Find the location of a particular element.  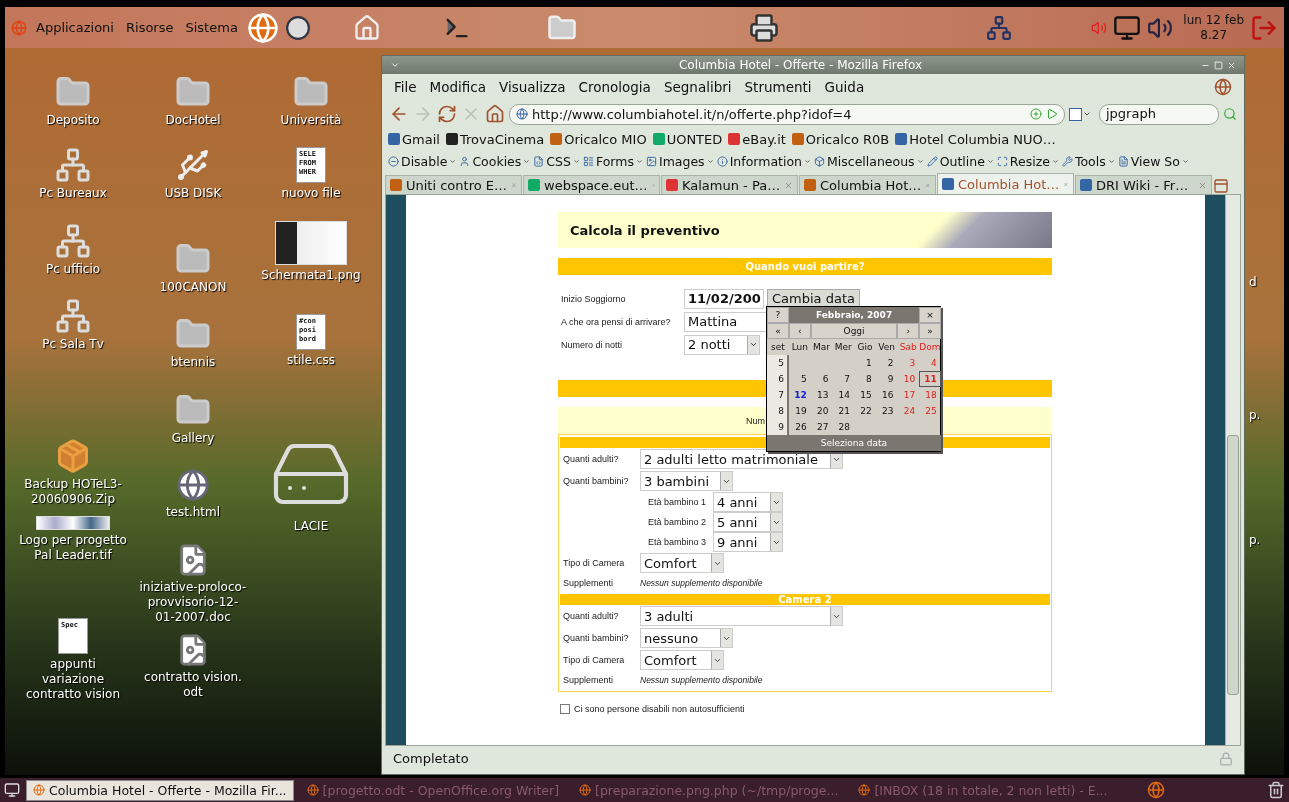

url-field: http://www.columbiahotel.it/n/offerte.php?idof=4 is located at coordinates (787, 114).